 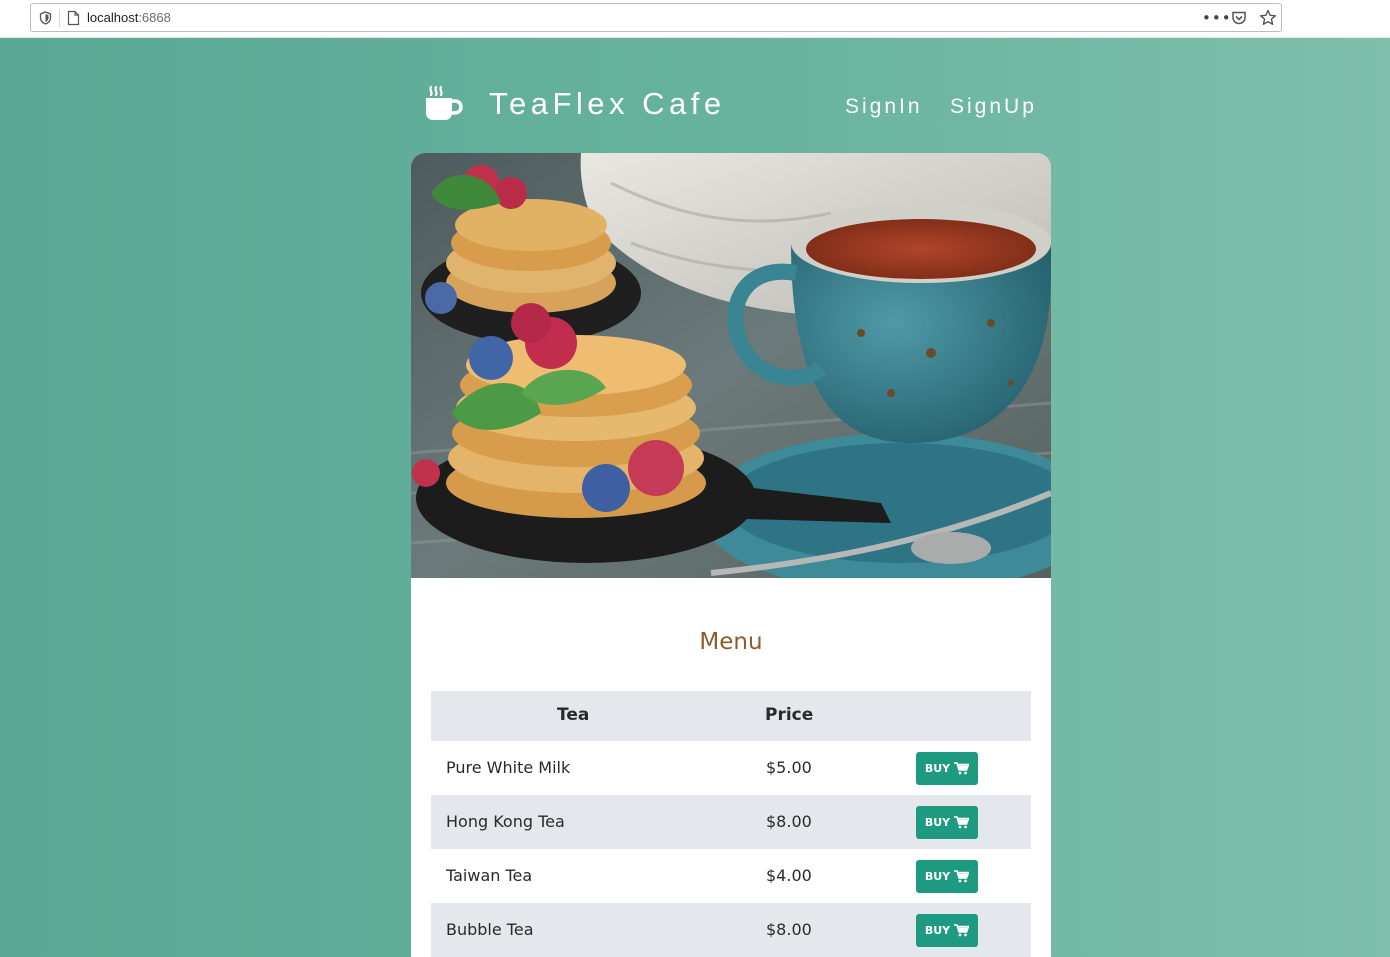 I want to click on browser-toolbar: localhost:6868 •••, so click(x=695, y=19).